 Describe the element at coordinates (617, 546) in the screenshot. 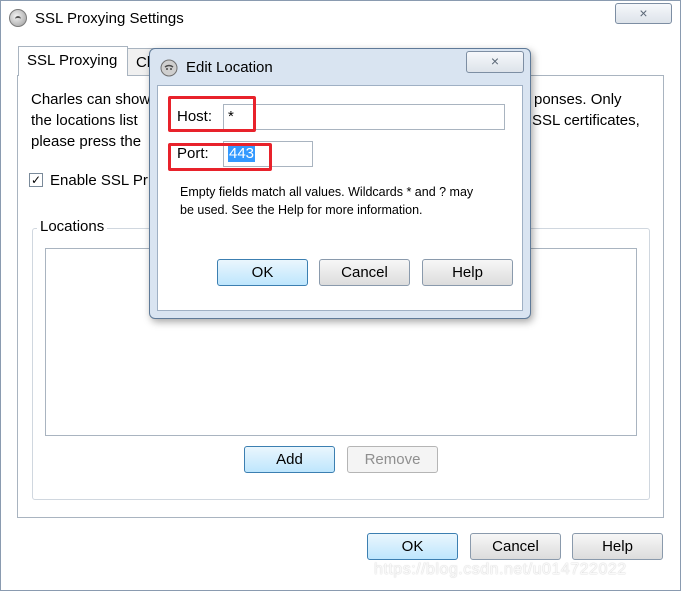

I see `help-button: Help` at that location.